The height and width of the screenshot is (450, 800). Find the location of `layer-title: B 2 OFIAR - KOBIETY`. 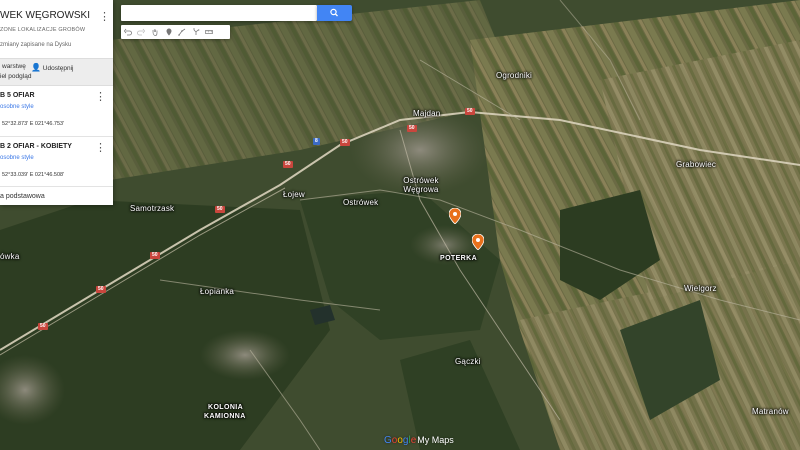

layer-title: B 2 OFIAR - KOBIETY is located at coordinates (36, 146).